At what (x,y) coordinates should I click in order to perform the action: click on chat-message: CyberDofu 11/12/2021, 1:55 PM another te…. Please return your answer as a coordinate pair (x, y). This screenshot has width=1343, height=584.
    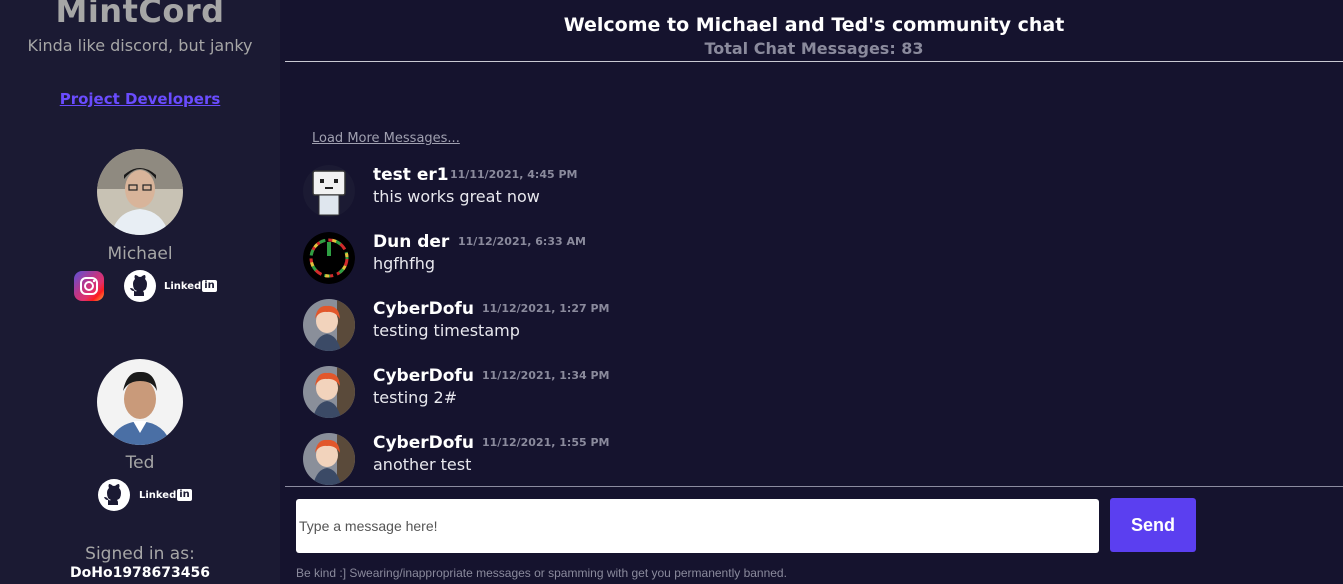
    Looking at the image, I should click on (653, 459).